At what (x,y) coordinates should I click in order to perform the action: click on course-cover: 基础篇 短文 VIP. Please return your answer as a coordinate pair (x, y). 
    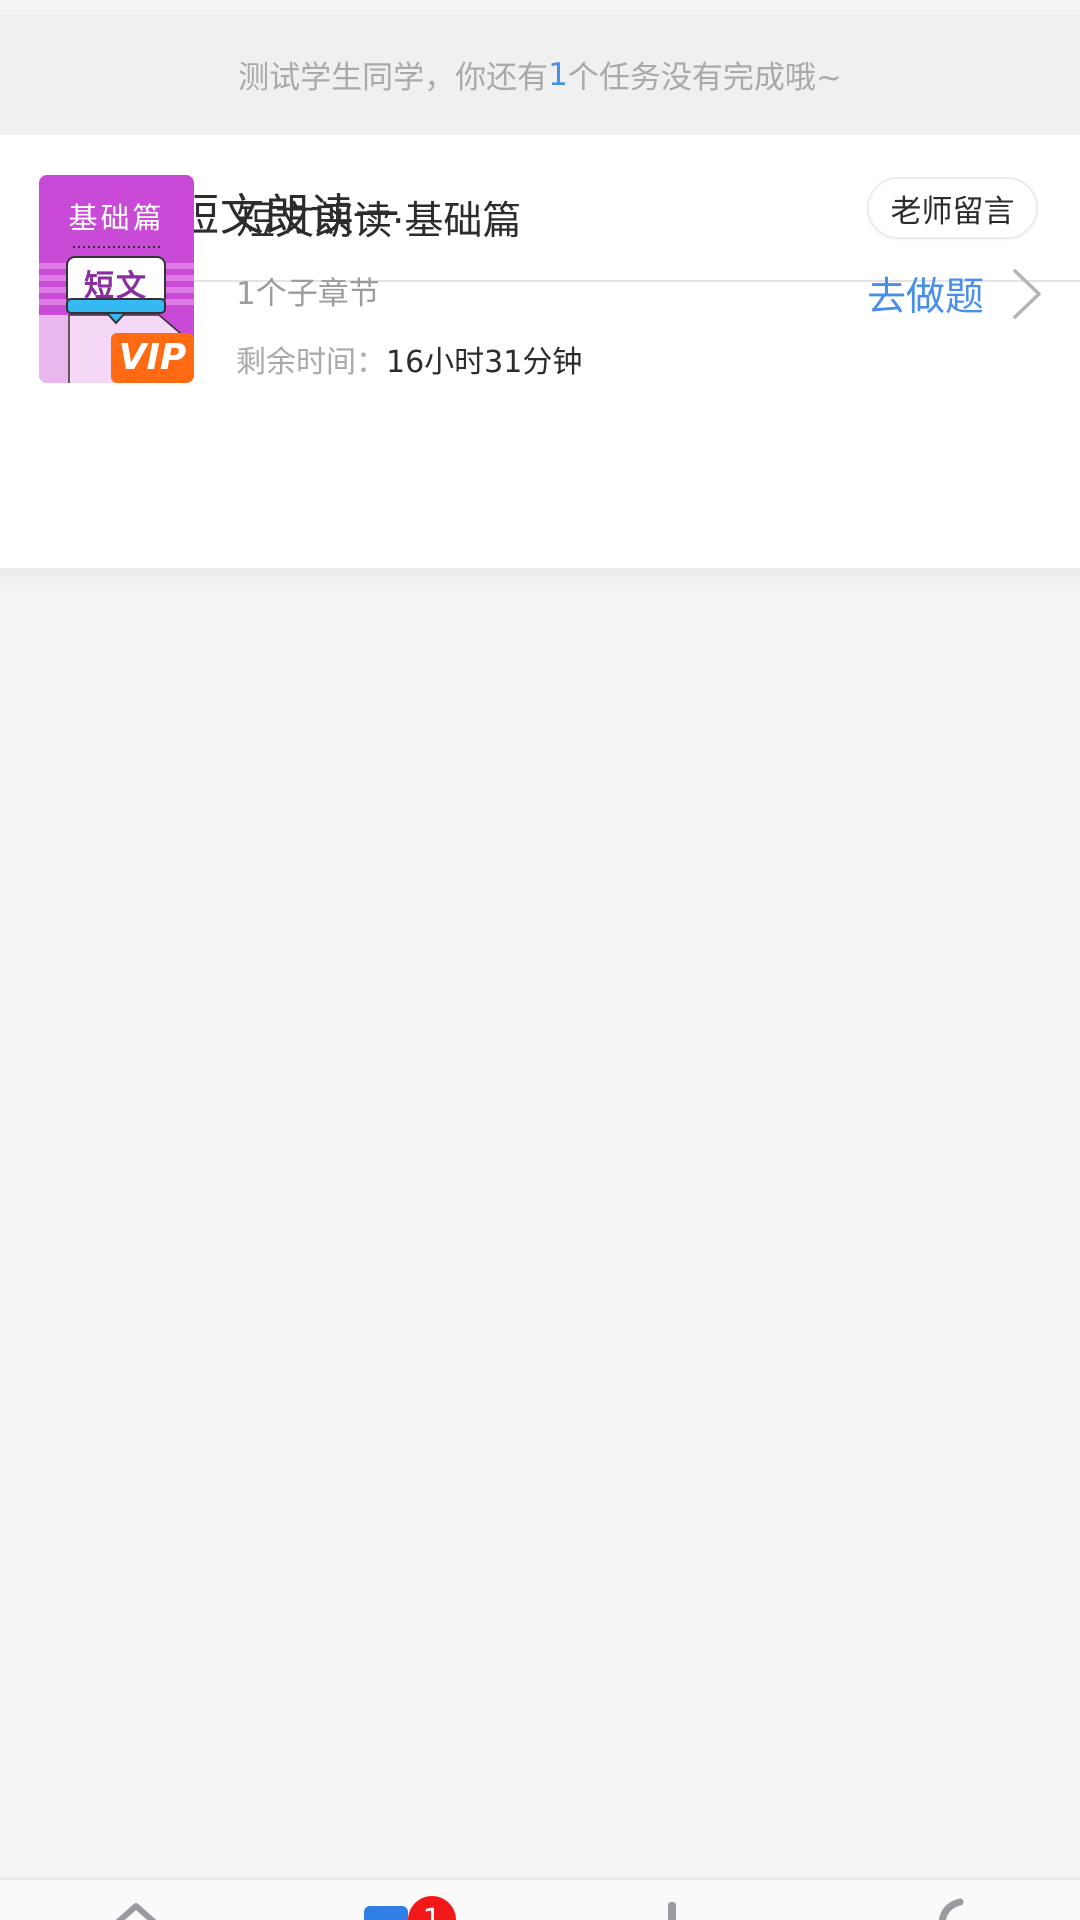
    Looking at the image, I should click on (116, 279).